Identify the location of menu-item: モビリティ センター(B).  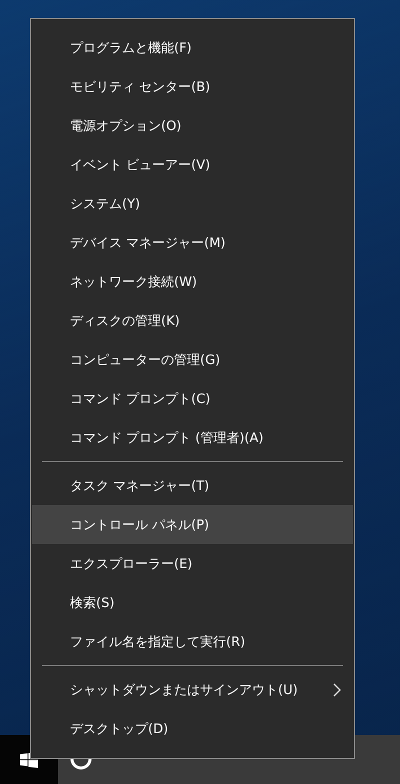
(192, 86).